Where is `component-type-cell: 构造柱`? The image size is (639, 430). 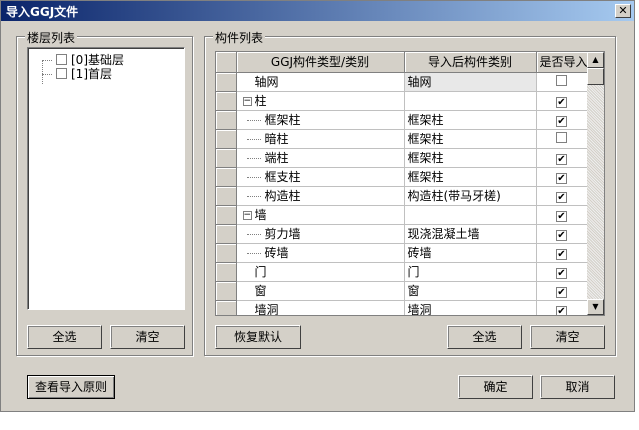 component-type-cell: 构造柱 is located at coordinates (320, 196).